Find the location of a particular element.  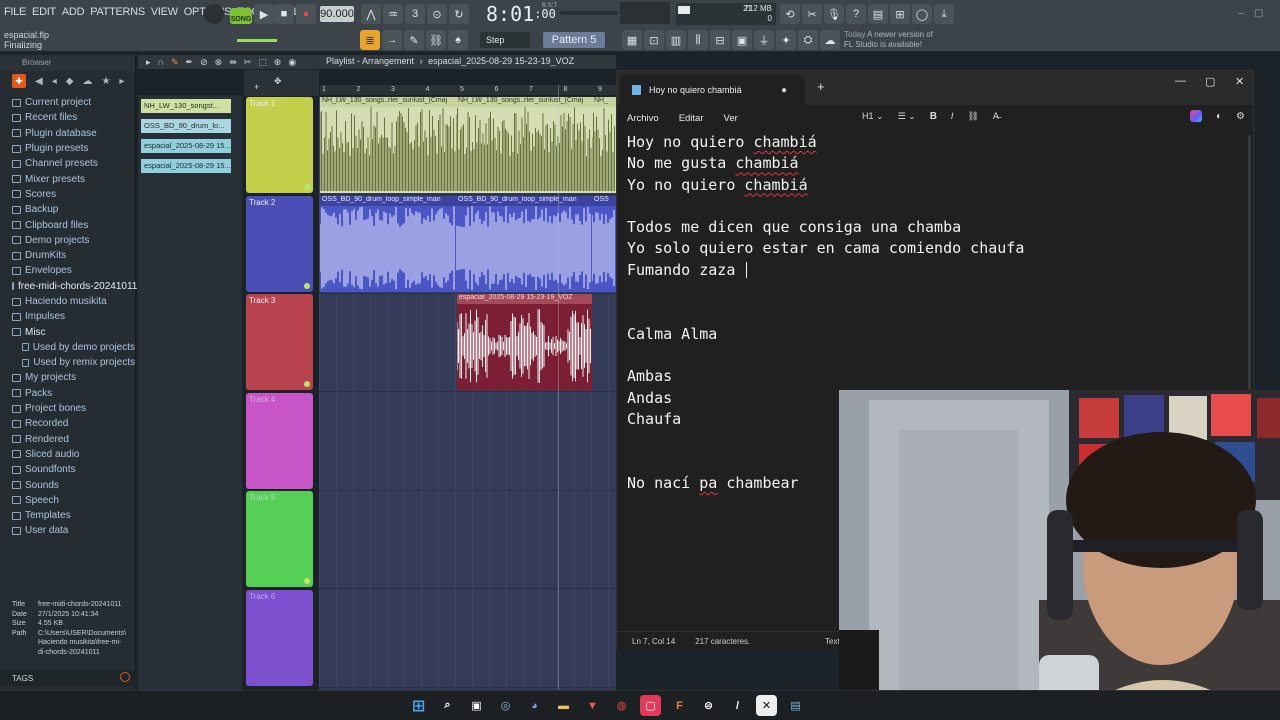

paint-icon: ✒ is located at coordinates (190, 62).